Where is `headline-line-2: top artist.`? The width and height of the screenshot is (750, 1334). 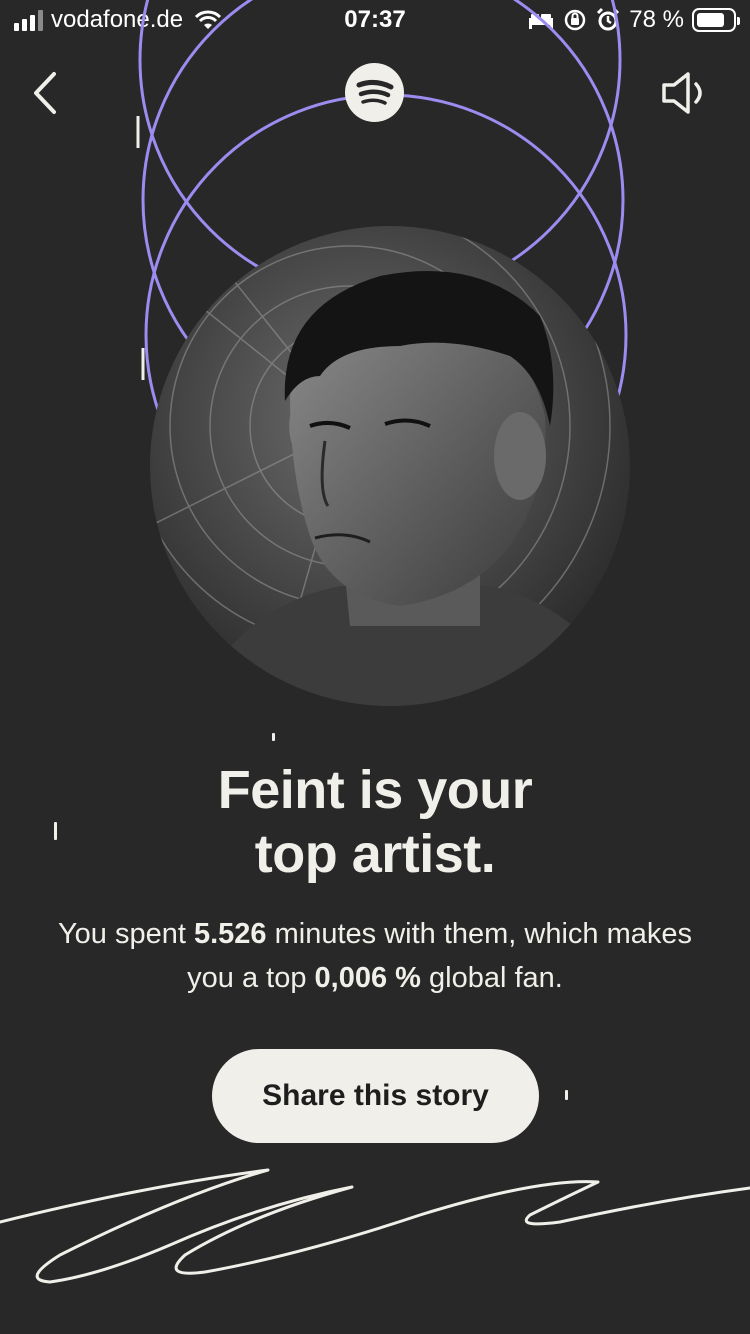
headline-line-2: top artist. is located at coordinates (375, 854).